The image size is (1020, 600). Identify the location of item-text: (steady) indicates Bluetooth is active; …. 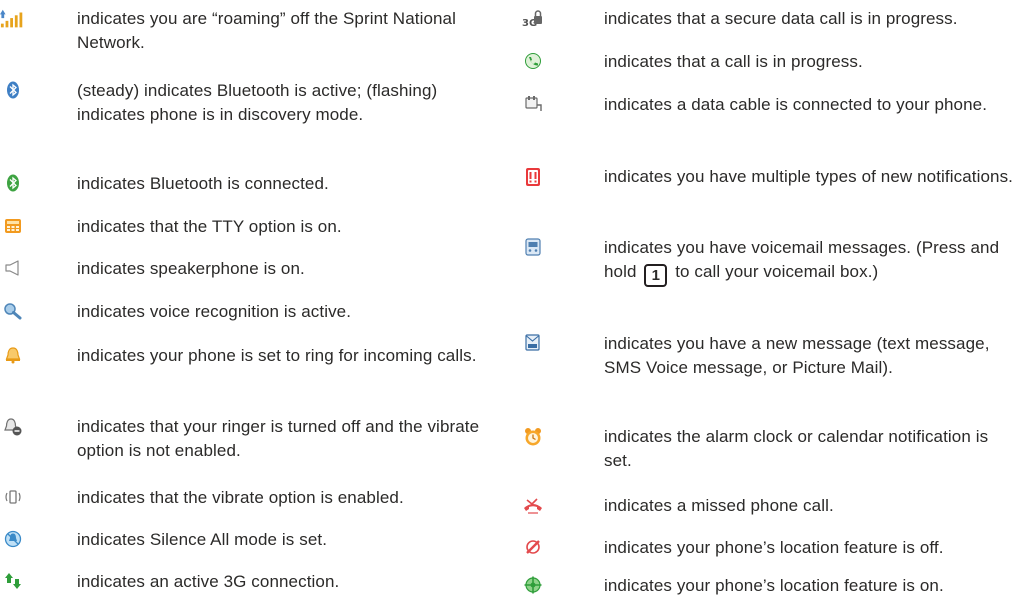
(257, 102).